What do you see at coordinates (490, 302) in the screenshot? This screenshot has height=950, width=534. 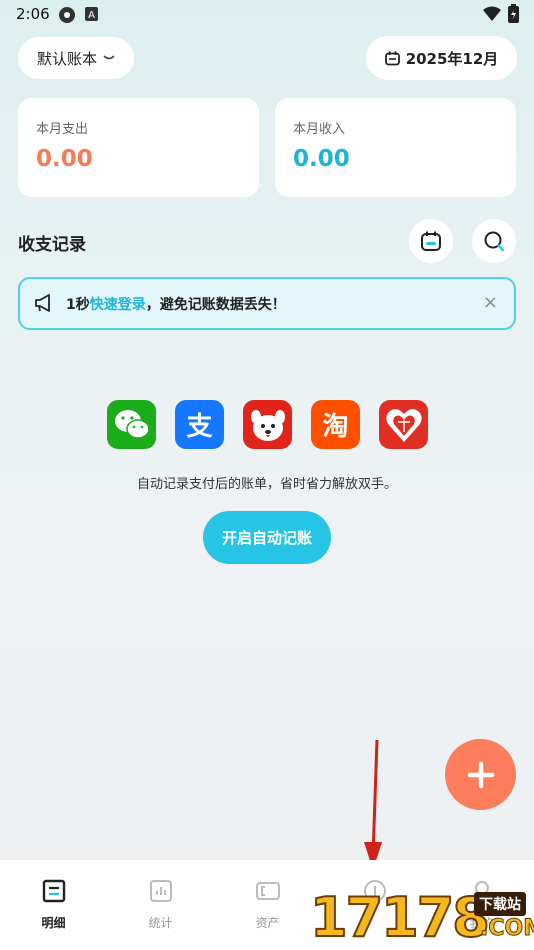 I see `notice-close-button: ×` at bounding box center [490, 302].